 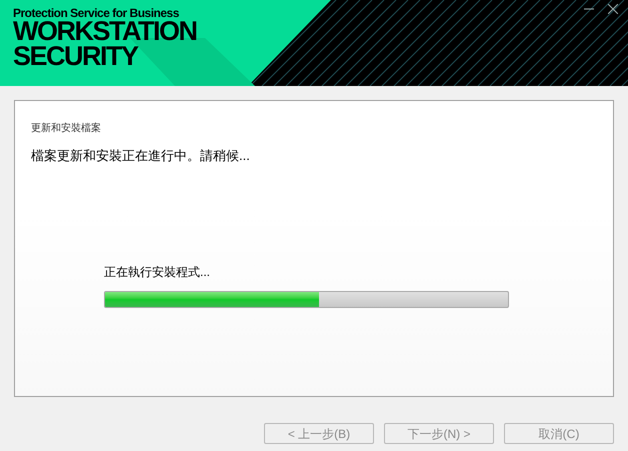 What do you see at coordinates (104, 31) in the screenshot?
I see `product-title: WORKSTATION` at bounding box center [104, 31].